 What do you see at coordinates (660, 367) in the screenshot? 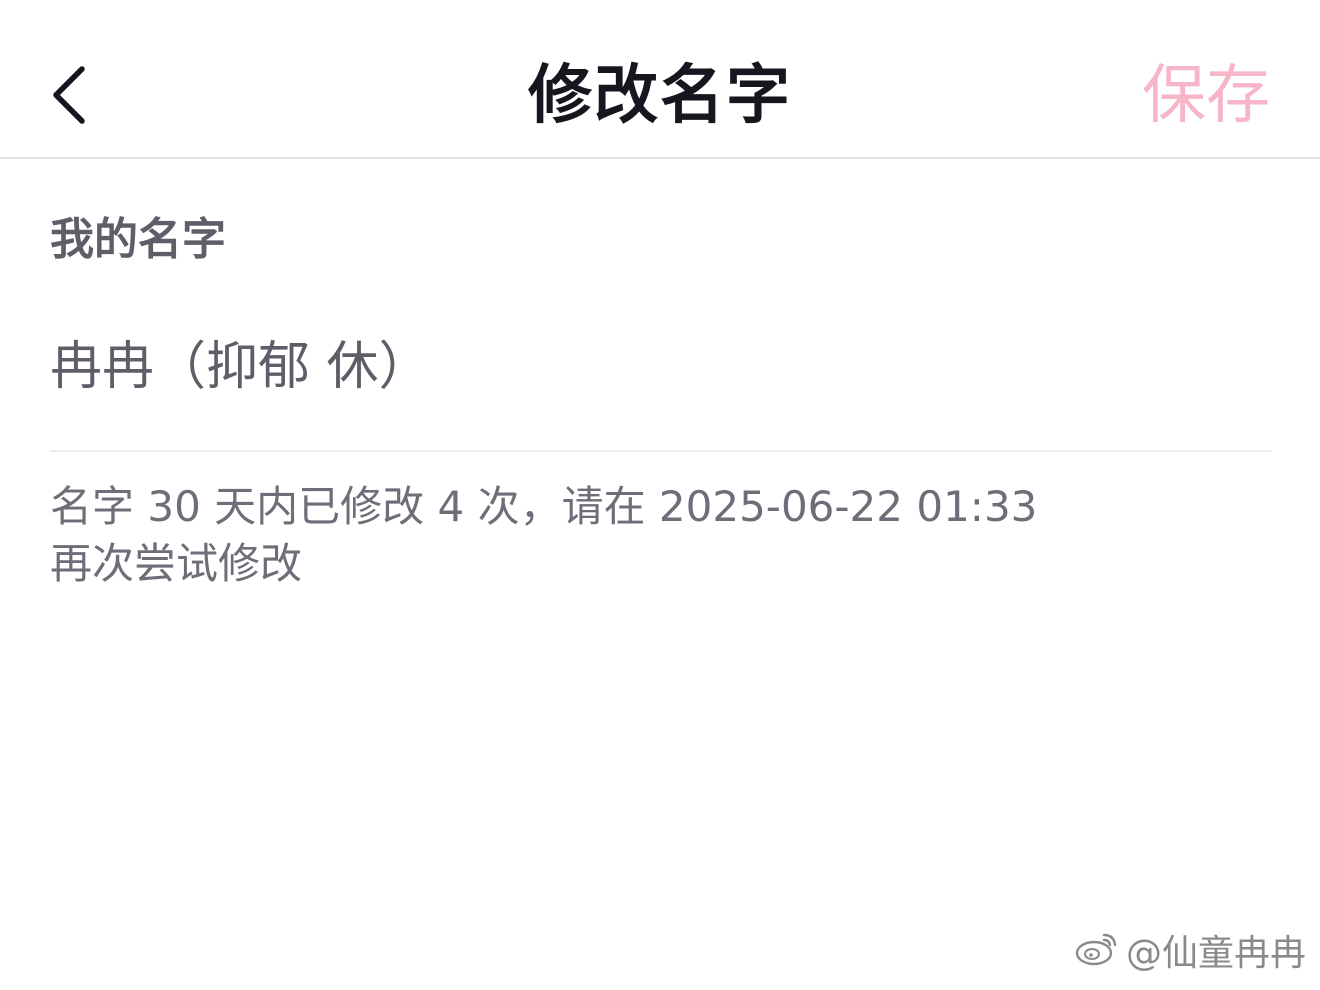
I see `name-input: 冉冉（抑郁 休）` at bounding box center [660, 367].